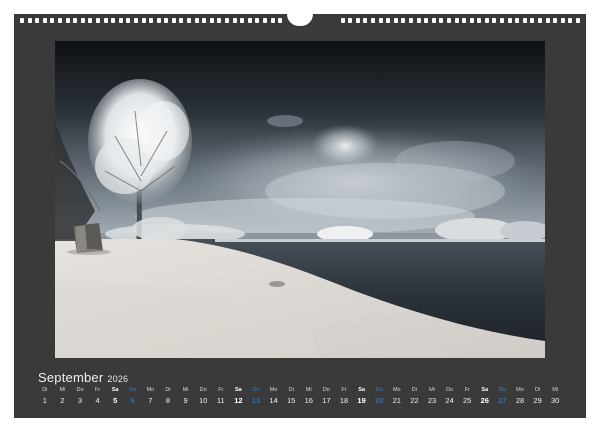 The height and width of the screenshot is (432, 600). Describe the element at coordinates (203, 400) in the screenshot. I see `day-number: 10` at that location.